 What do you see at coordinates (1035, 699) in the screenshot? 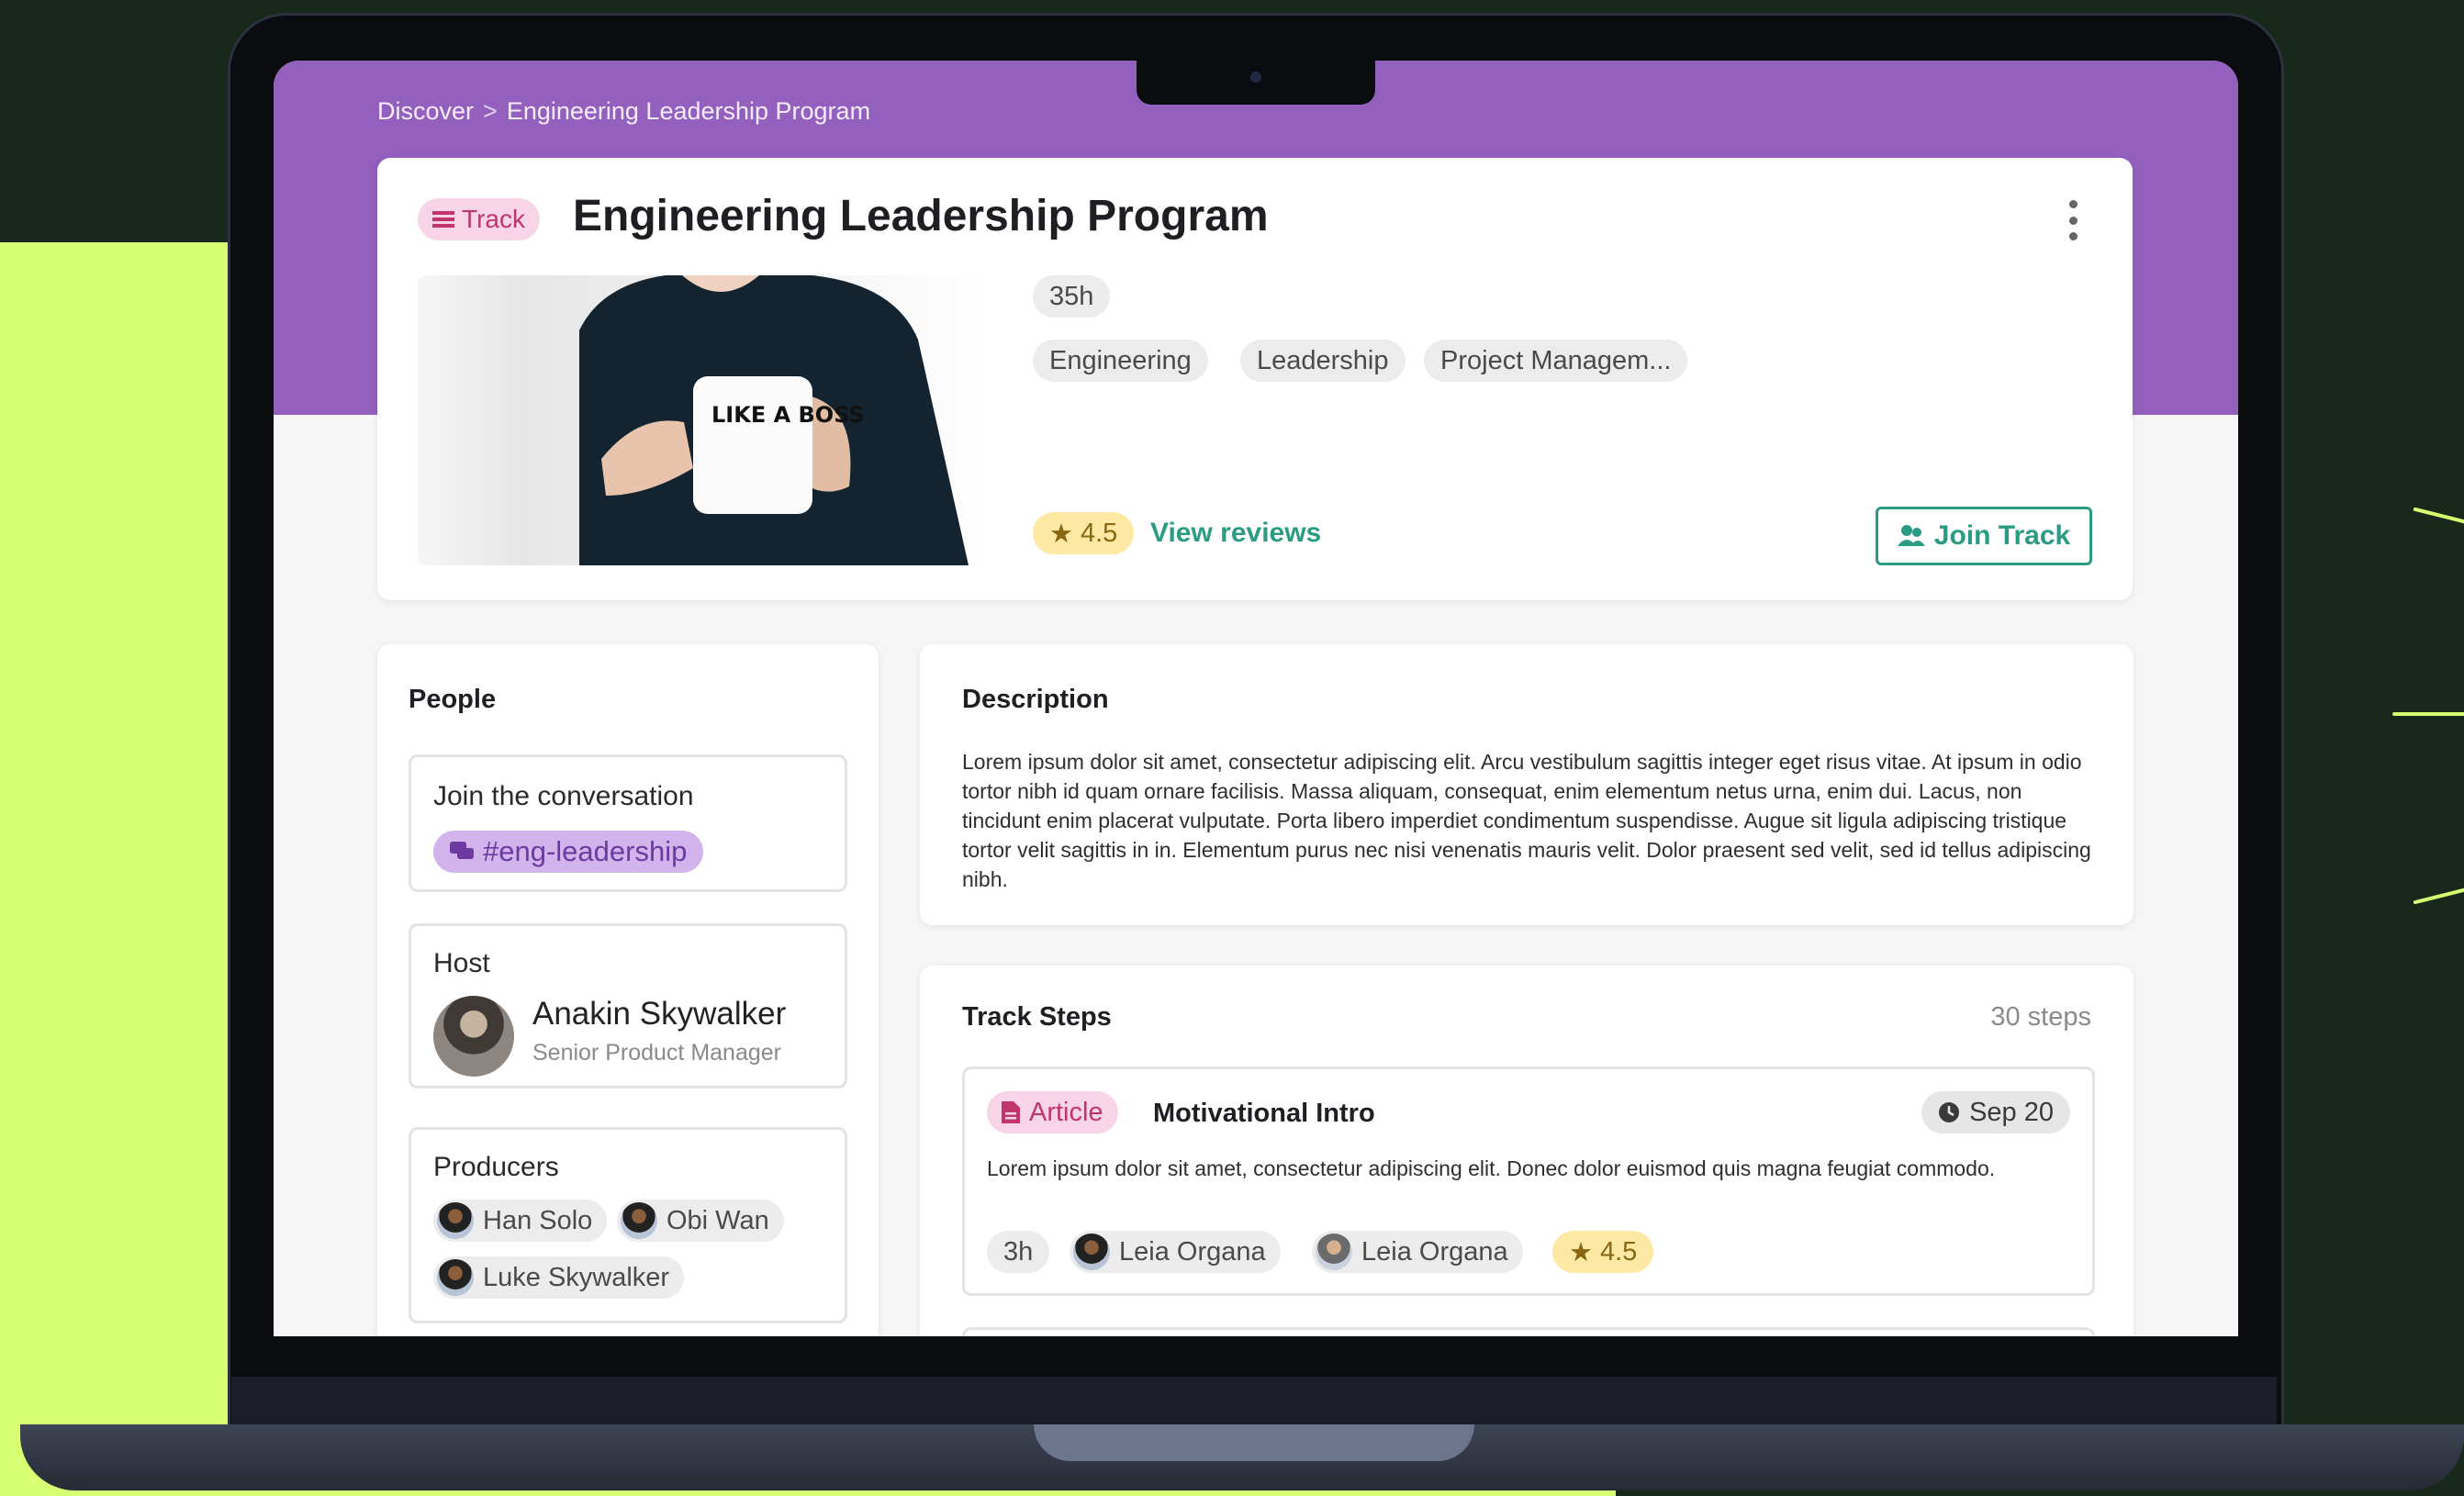
I see `description-title: Description` at bounding box center [1035, 699].